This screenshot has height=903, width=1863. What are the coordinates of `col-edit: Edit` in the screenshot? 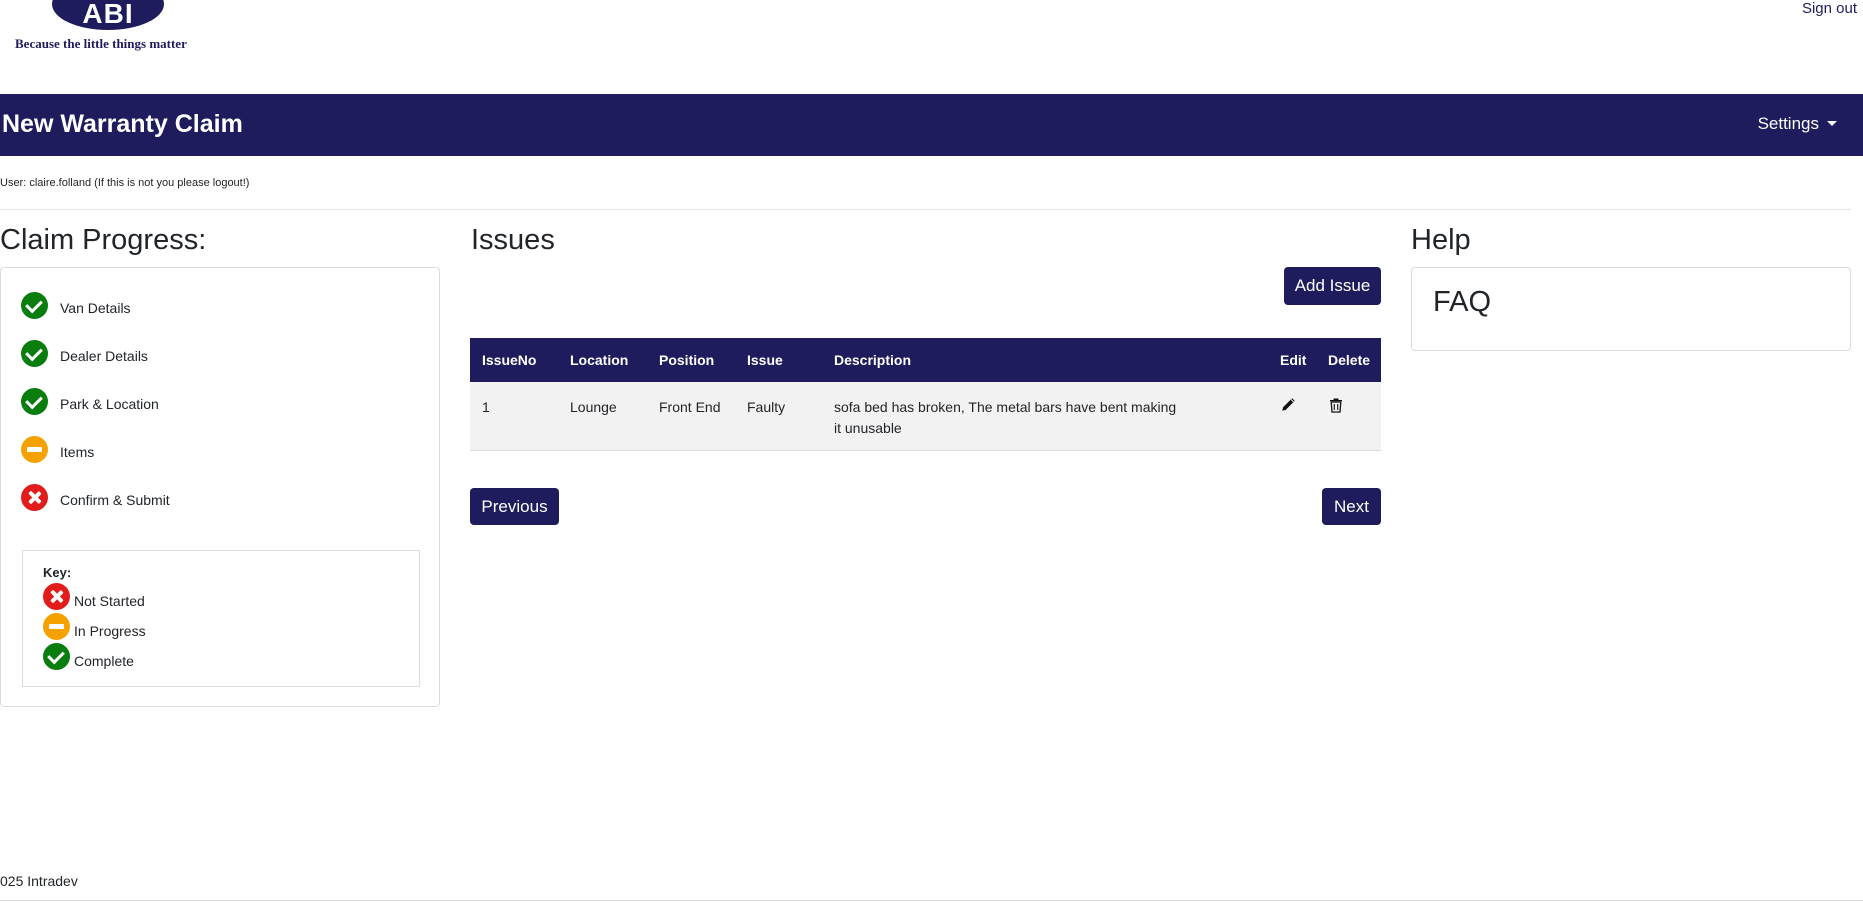 It's located at (1292, 360).